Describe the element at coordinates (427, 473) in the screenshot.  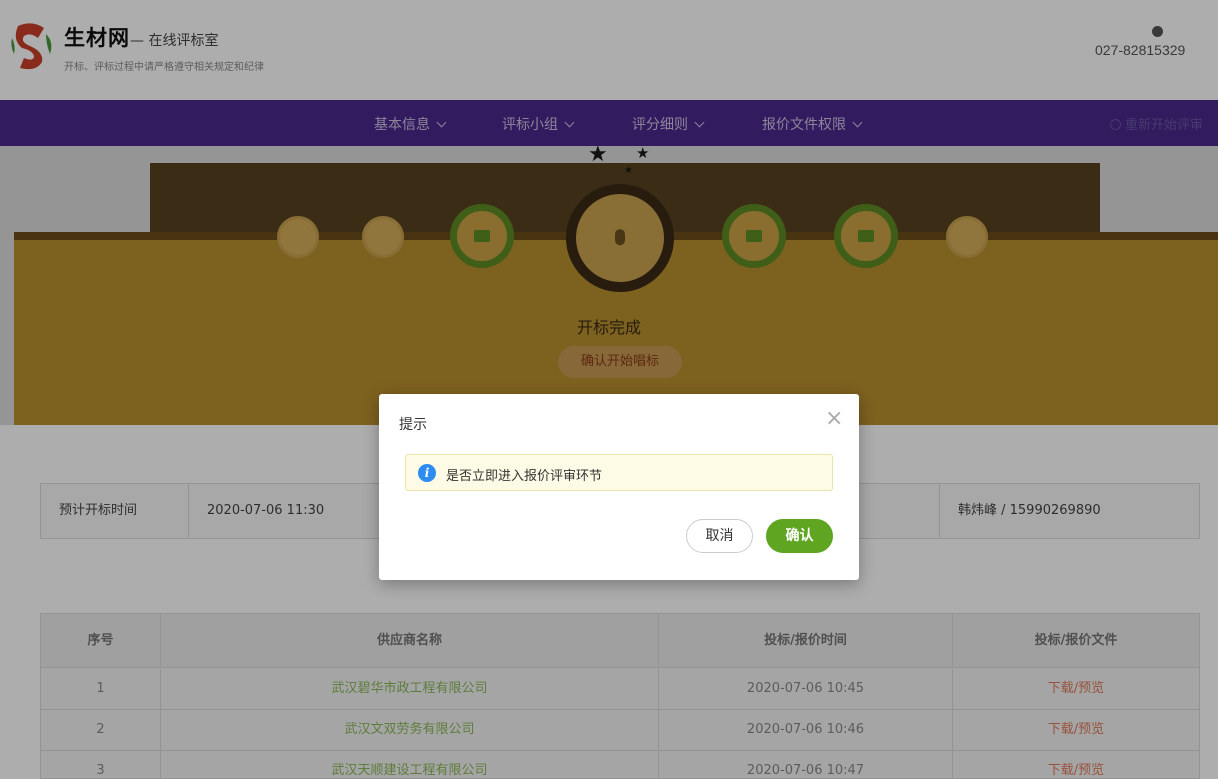
I see `info-icon: i` at that location.